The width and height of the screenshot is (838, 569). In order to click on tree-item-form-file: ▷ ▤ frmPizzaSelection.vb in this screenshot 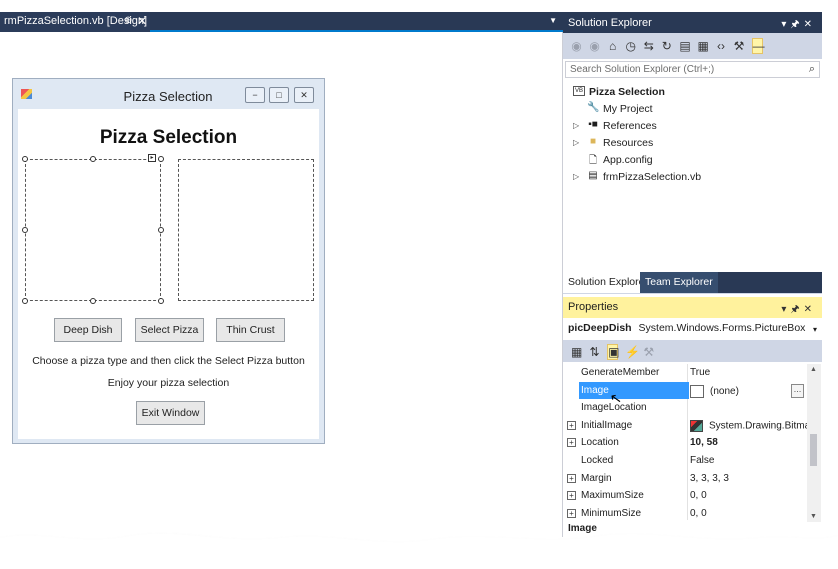, I will do `click(692, 177)`.